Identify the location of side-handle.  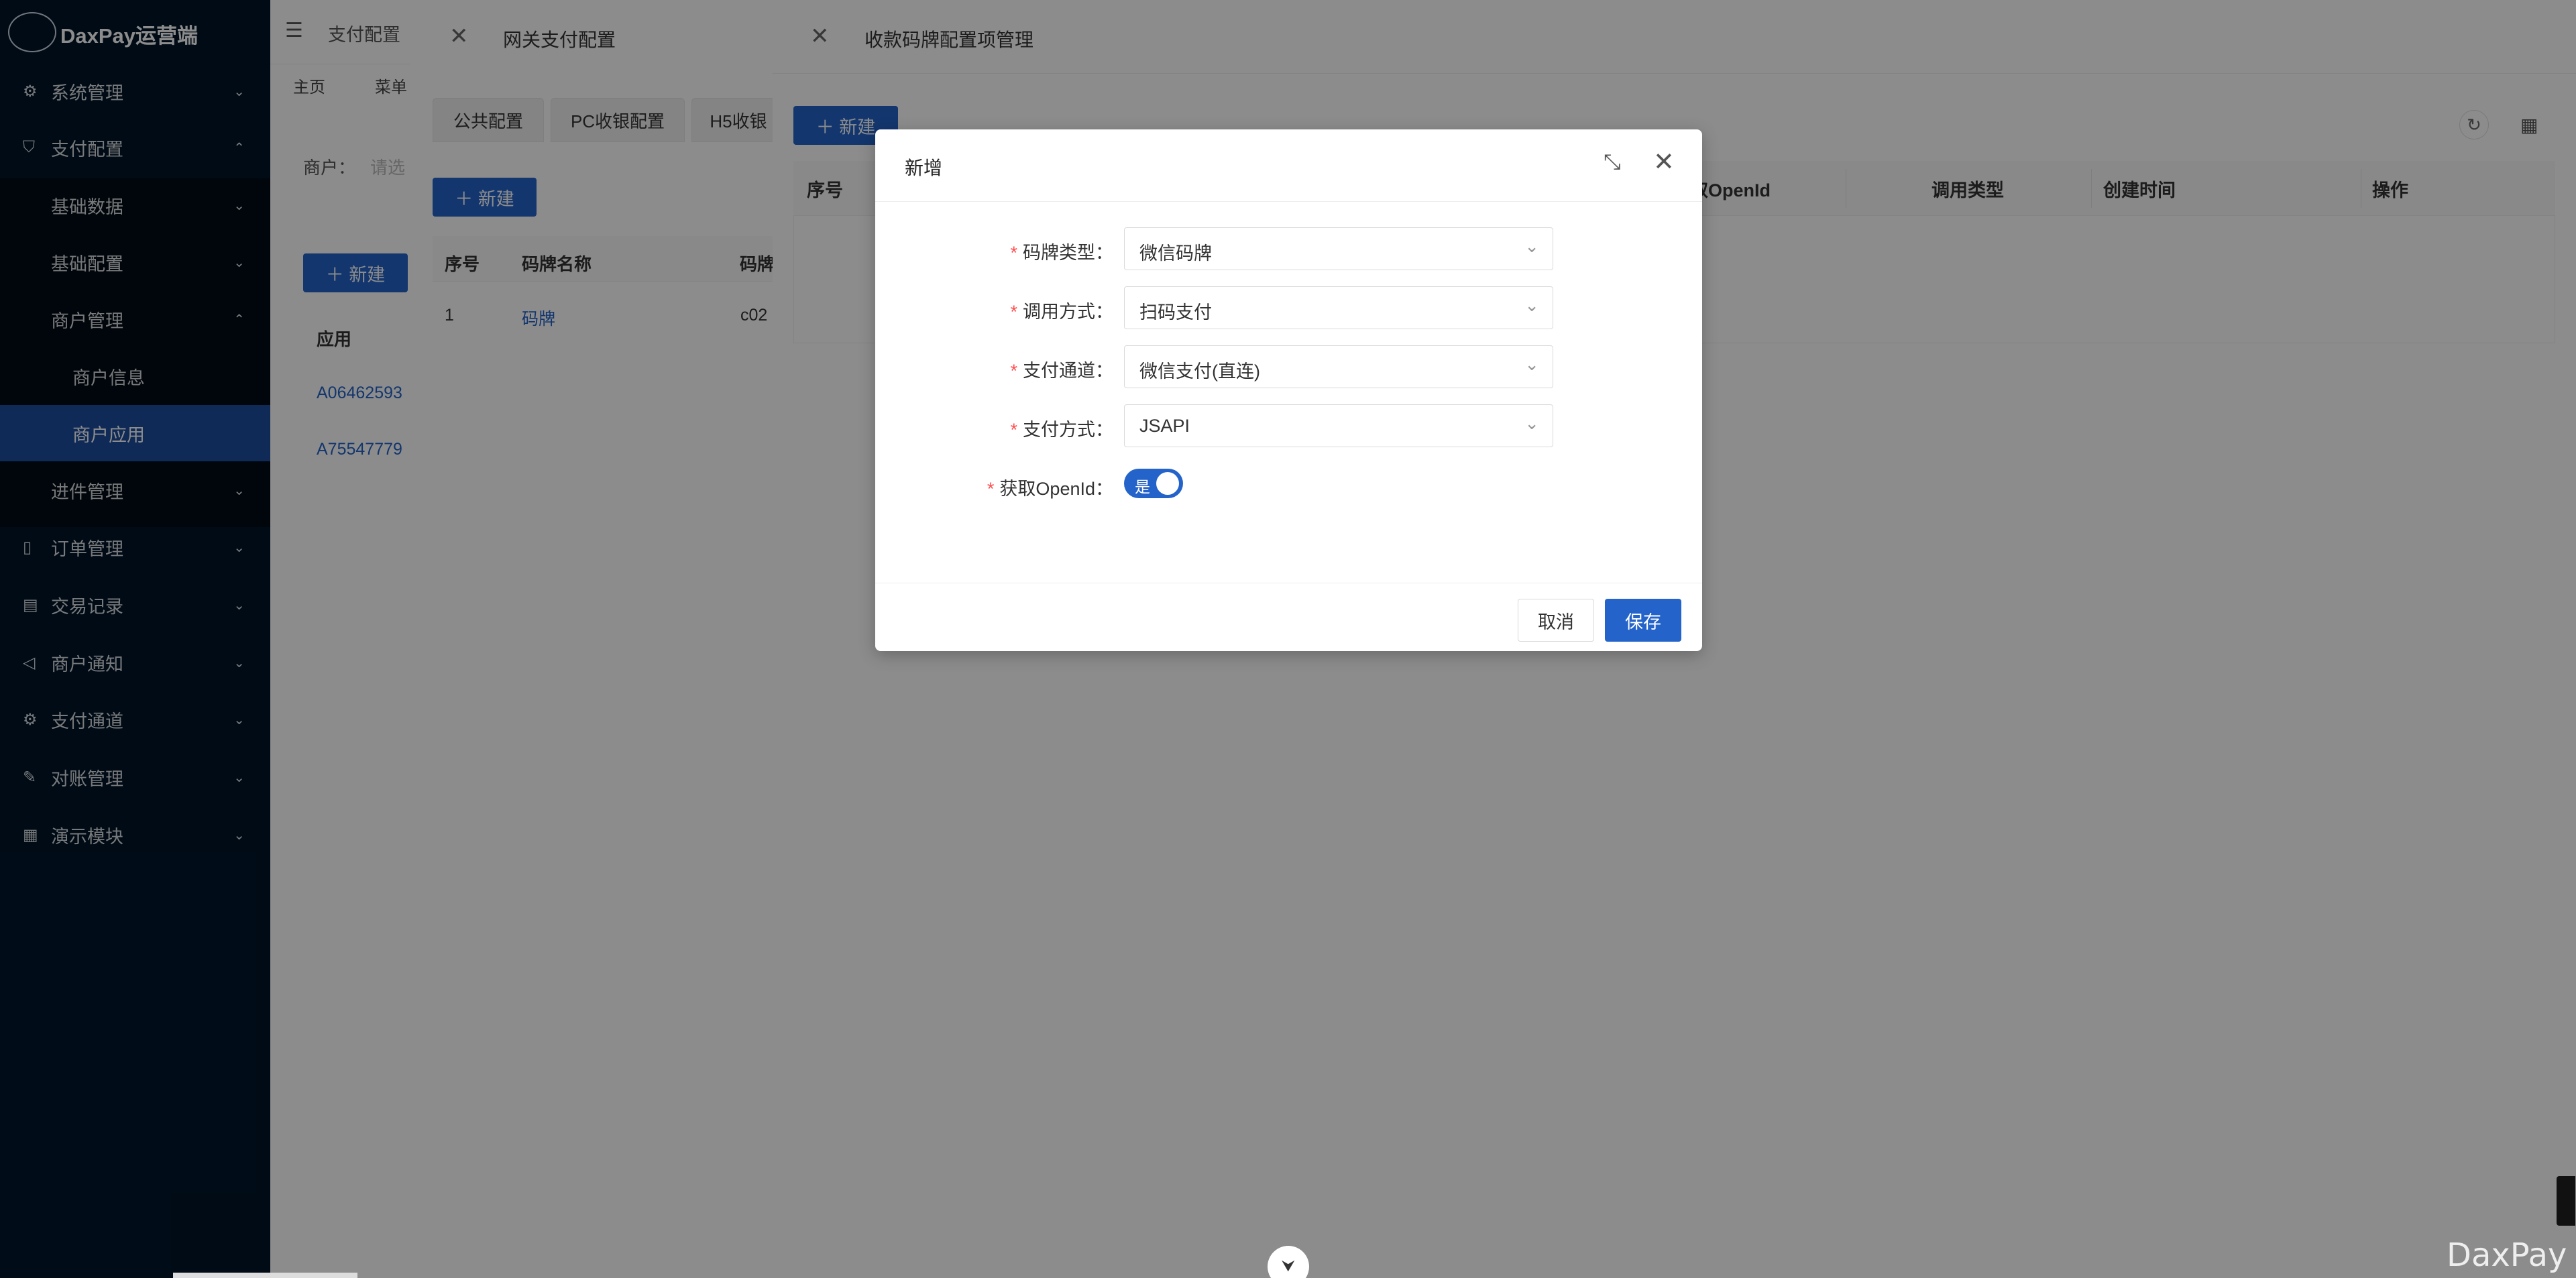
(2566, 1201).